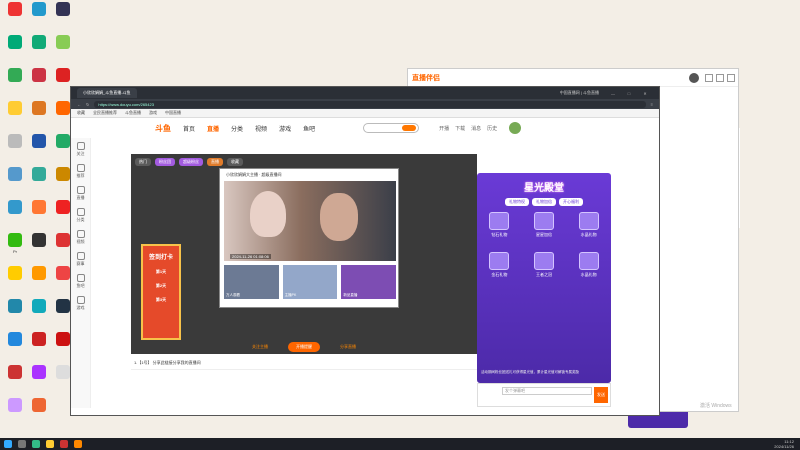 Image resolution: width=800 pixels, height=450 pixels. I want to click on thumbnail: 万人观看, so click(251, 282).